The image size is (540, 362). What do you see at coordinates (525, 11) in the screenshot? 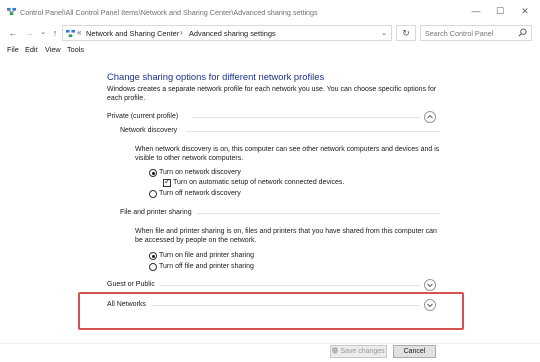
I see `close-button: ✕` at bounding box center [525, 11].